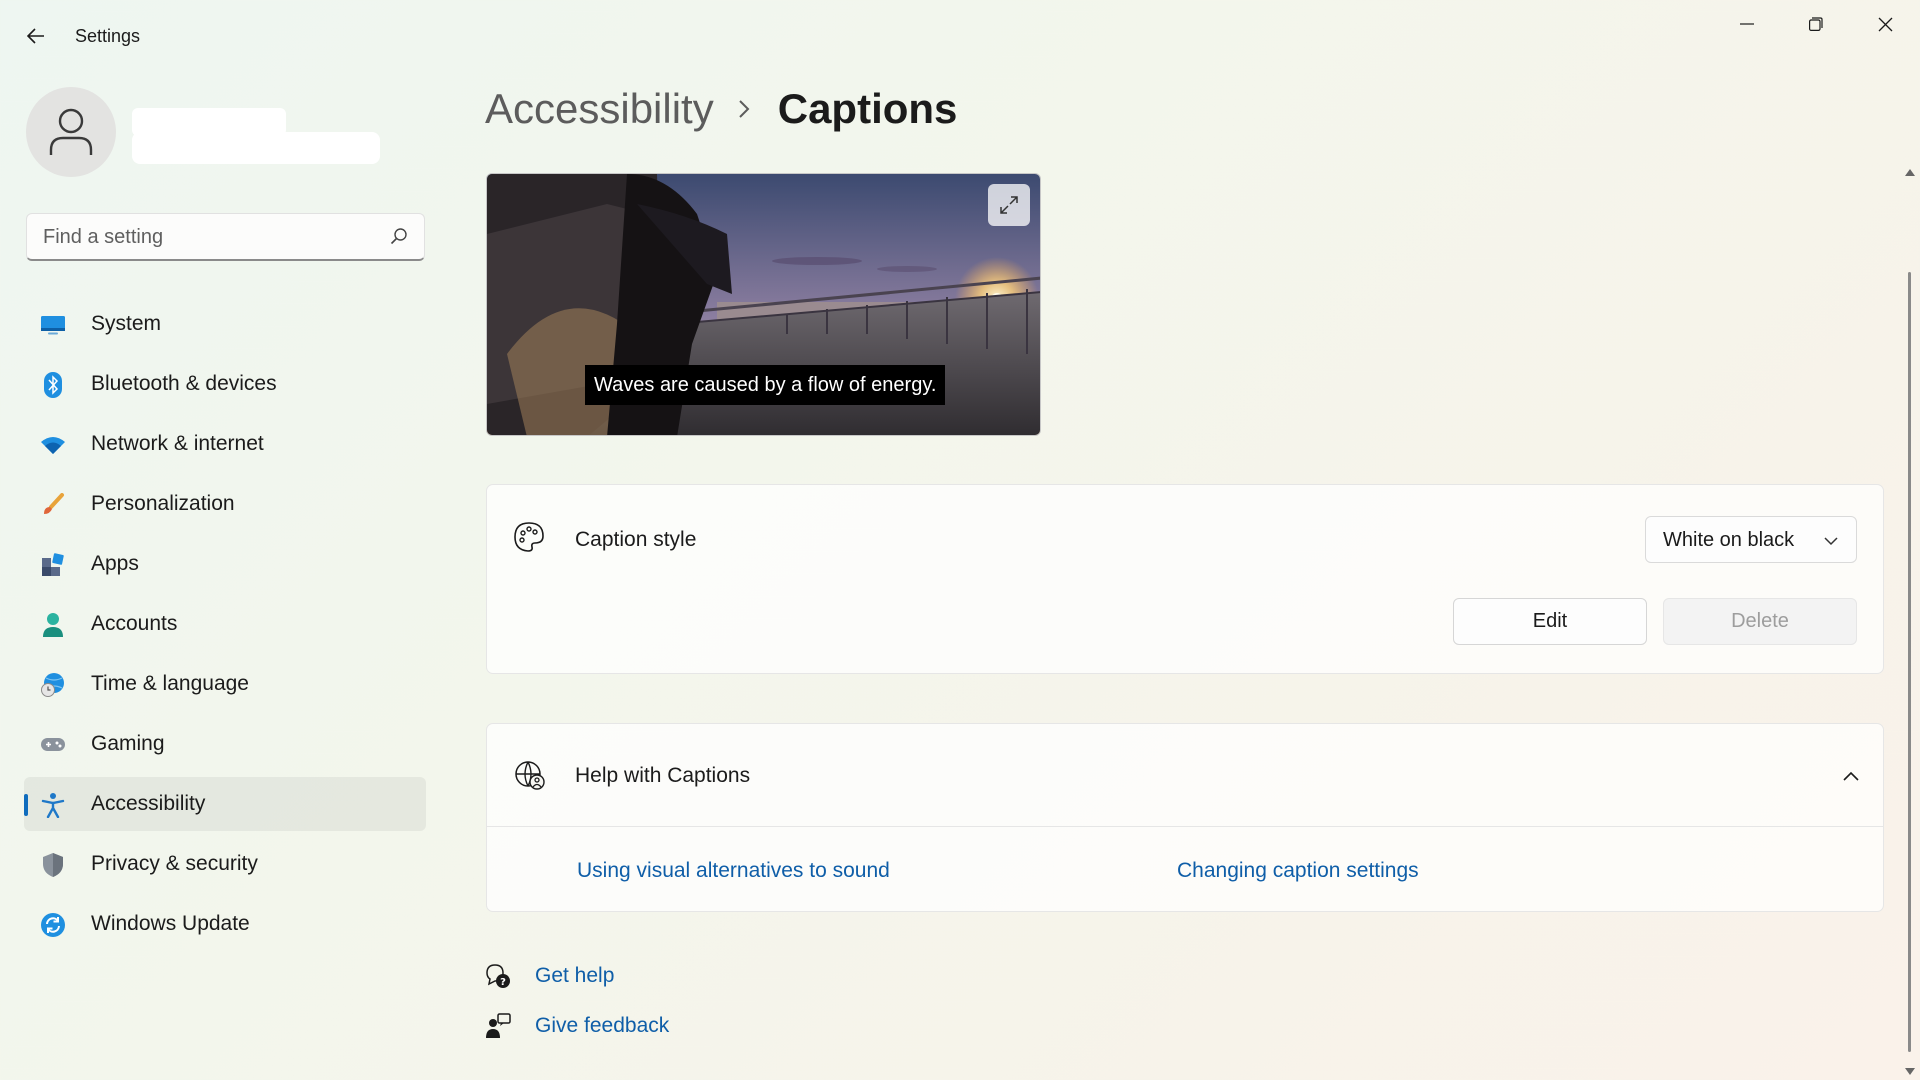 This screenshot has height=1080, width=1920. What do you see at coordinates (115, 563) in the screenshot?
I see `sidebar-item-label: Apps` at bounding box center [115, 563].